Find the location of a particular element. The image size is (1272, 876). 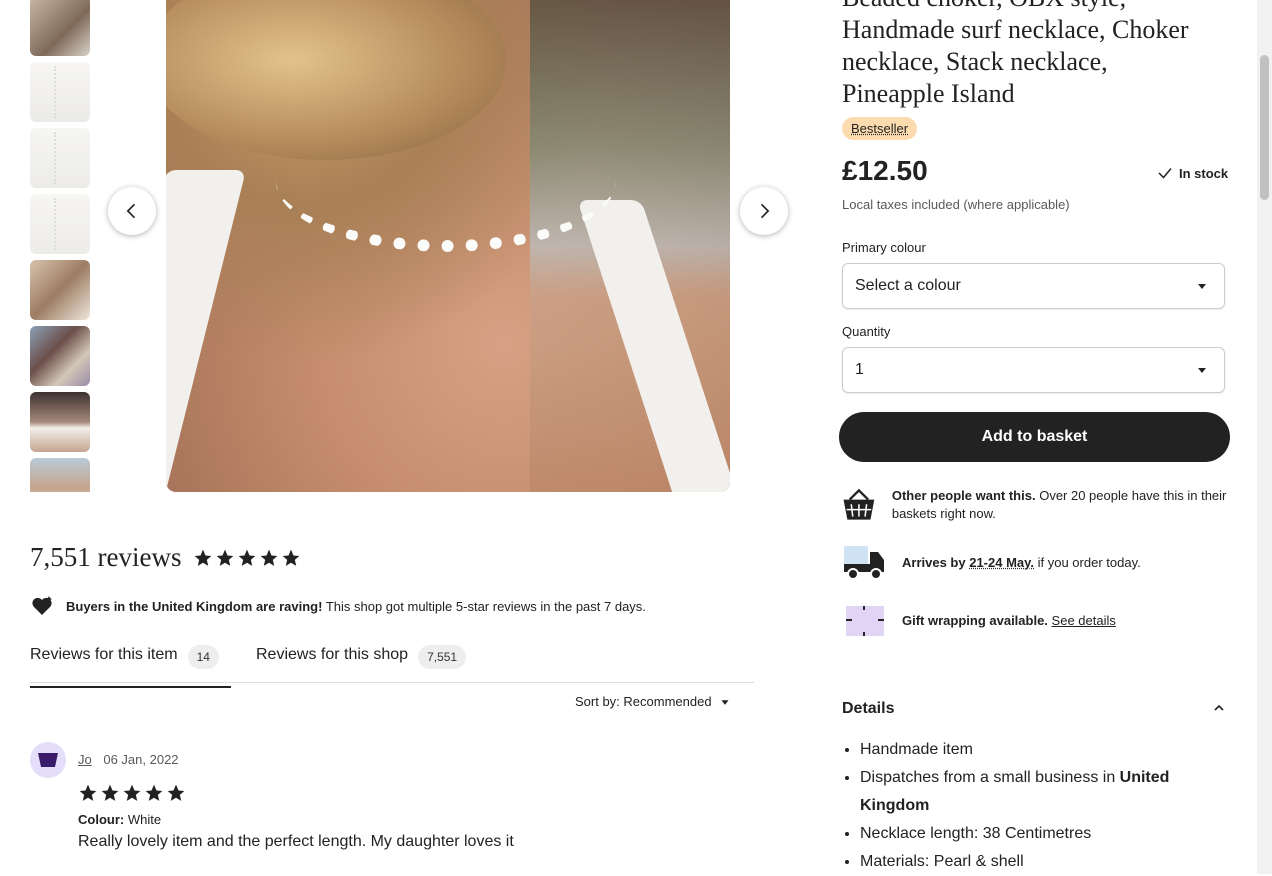

reviews-header: 7,551 reviews is located at coordinates (165, 557).